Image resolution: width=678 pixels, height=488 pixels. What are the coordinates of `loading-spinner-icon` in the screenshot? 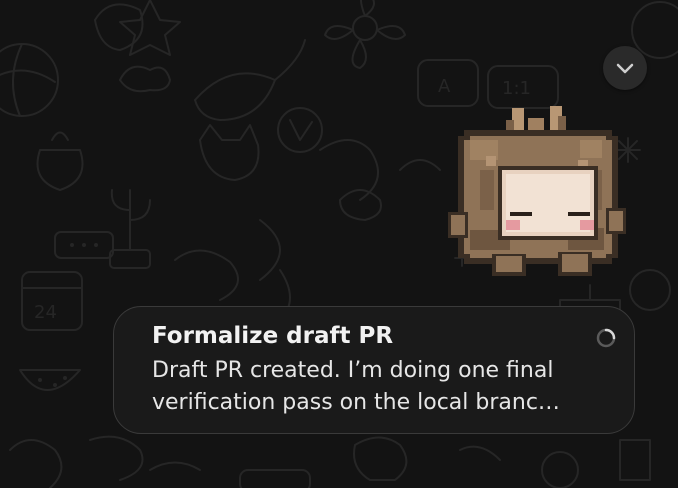 It's located at (606, 338).